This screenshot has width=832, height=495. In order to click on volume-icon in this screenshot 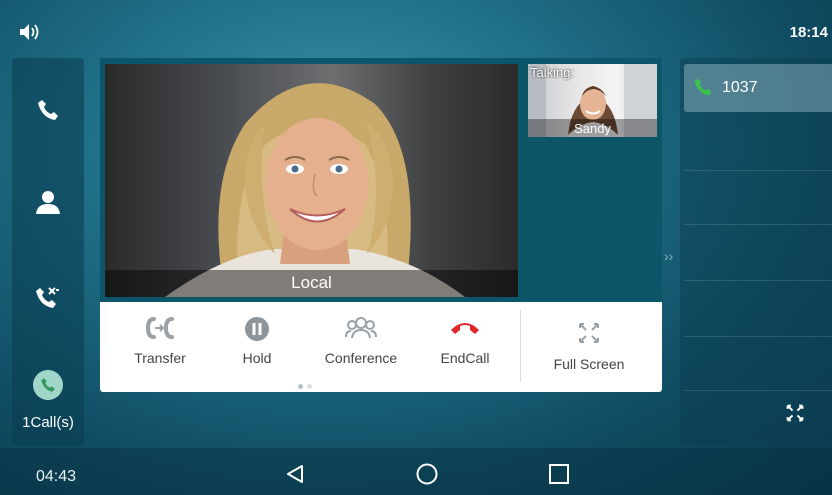, I will do `click(30, 32)`.